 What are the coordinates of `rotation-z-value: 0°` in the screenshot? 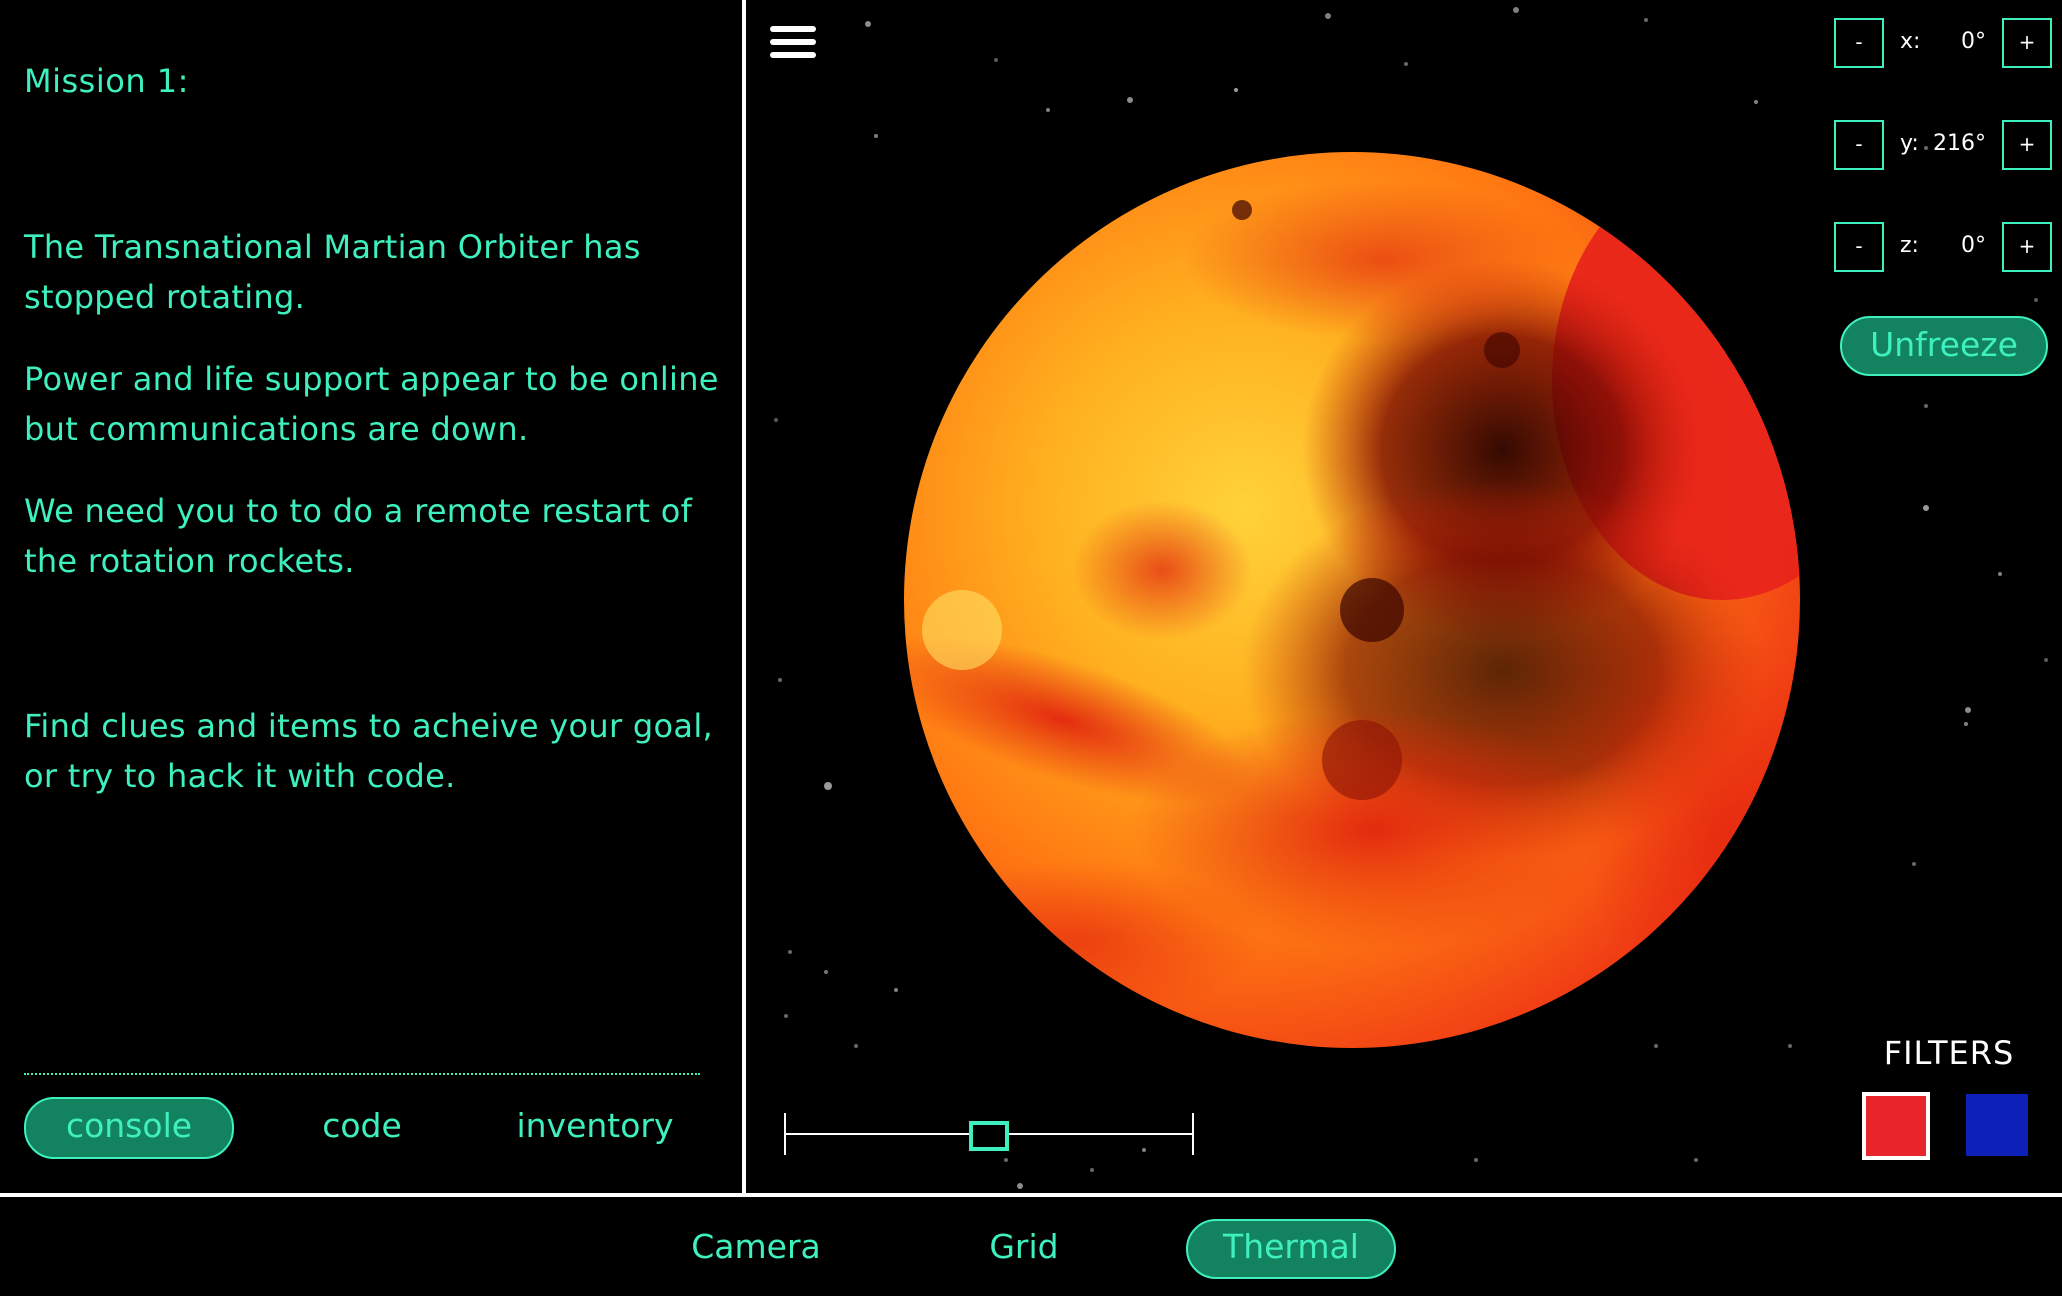 It's located at (1973, 245).